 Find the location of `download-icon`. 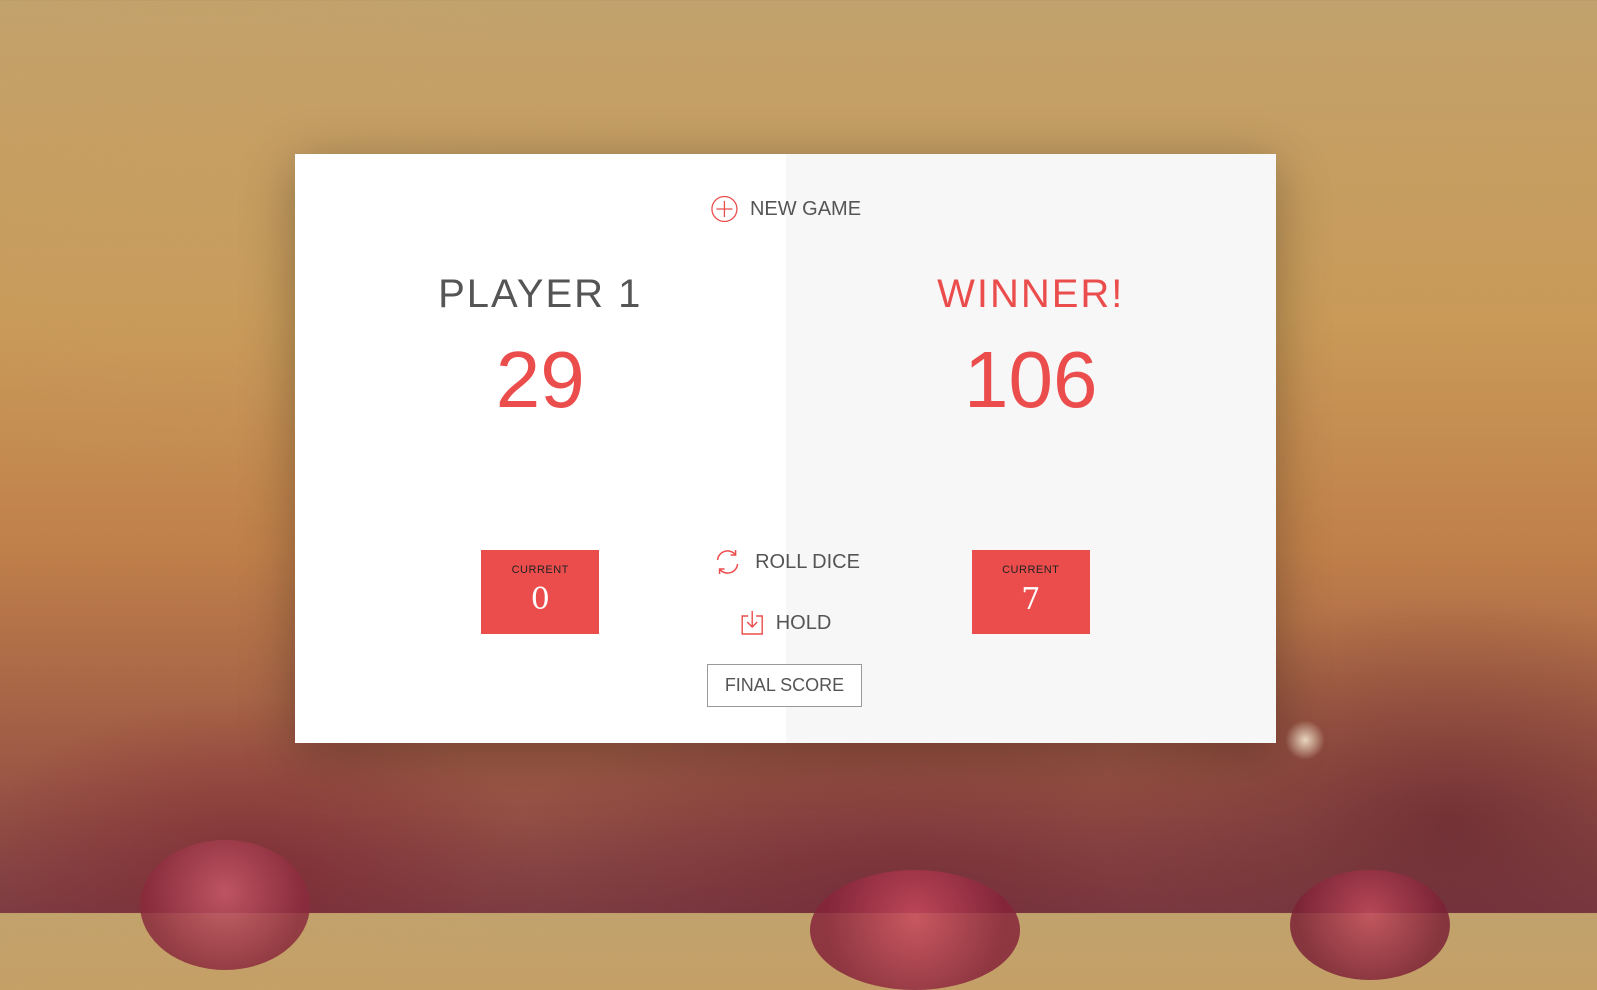

download-icon is located at coordinates (752, 623).